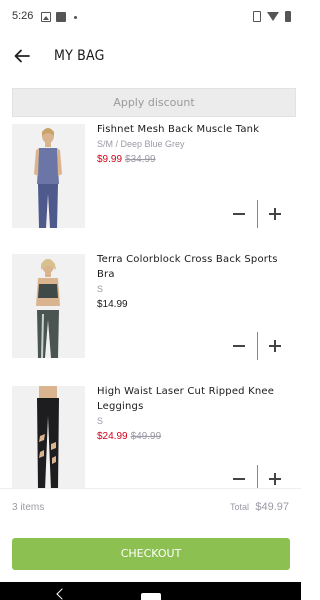 Image resolution: width=320 pixels, height=600 pixels. Describe the element at coordinates (112, 436) in the screenshot. I see `item-price: $24.99` at that location.